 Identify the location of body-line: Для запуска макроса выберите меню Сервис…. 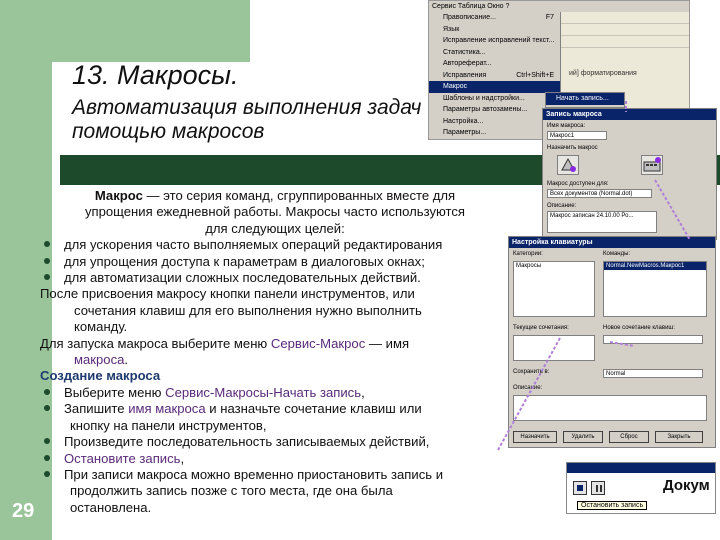
(275, 344).